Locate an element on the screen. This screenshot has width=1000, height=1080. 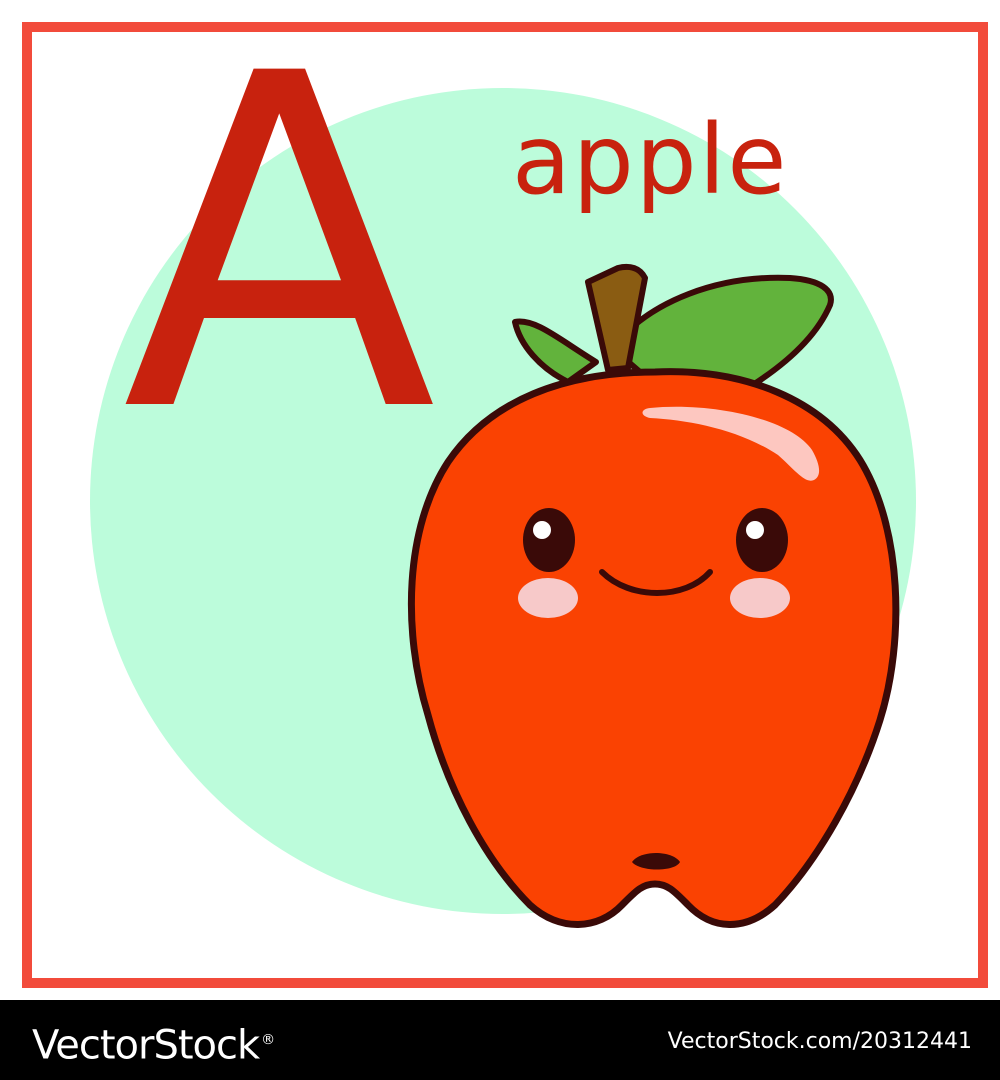
registered-mark: ® is located at coordinates (268, 1040).